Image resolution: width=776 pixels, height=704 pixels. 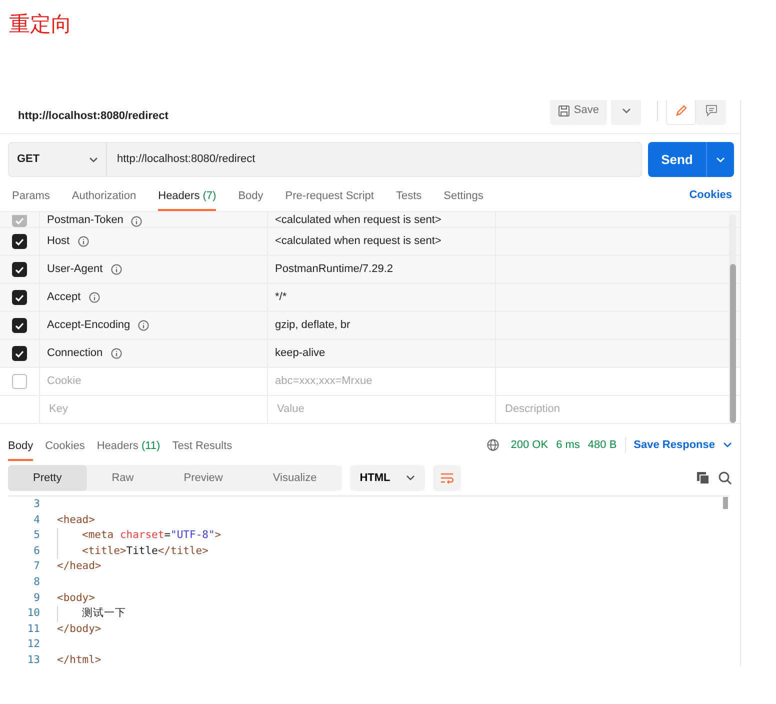 I want to click on code-line: </head>, so click(x=79, y=566).